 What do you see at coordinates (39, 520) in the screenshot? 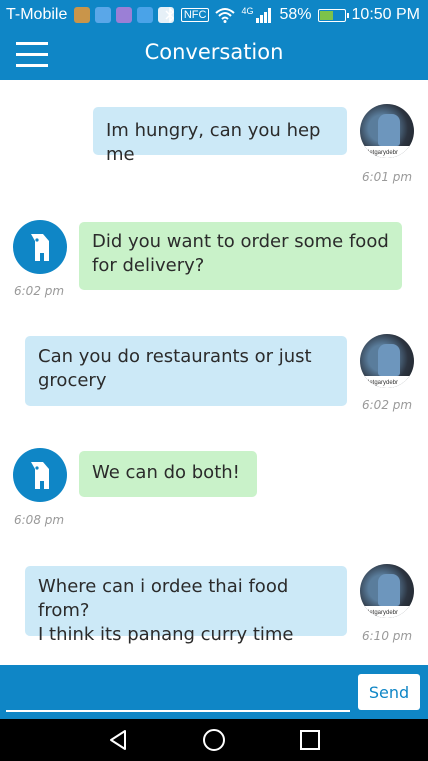
I see `message-timestamp: 6:08 pm` at bounding box center [39, 520].